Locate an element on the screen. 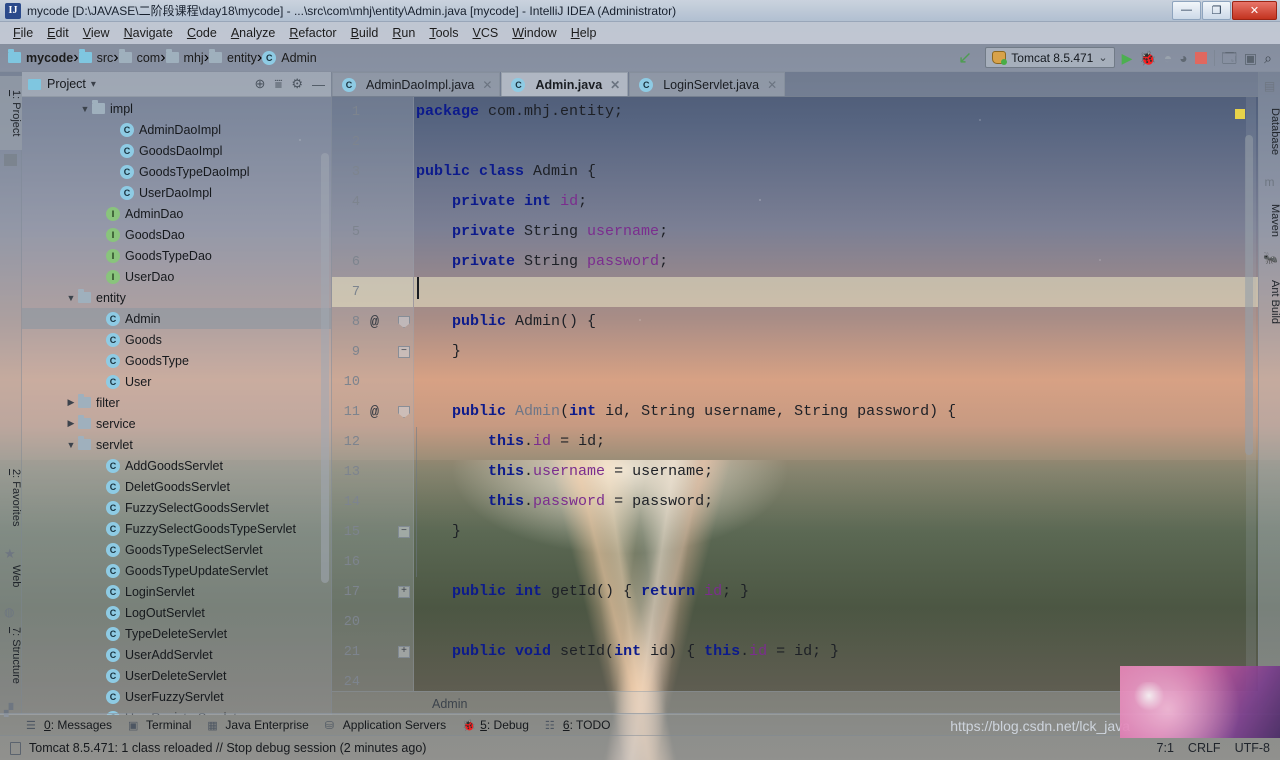 This screenshot has width=1280, height=760. gutter-line-6: 6 is located at coordinates (372, 262).